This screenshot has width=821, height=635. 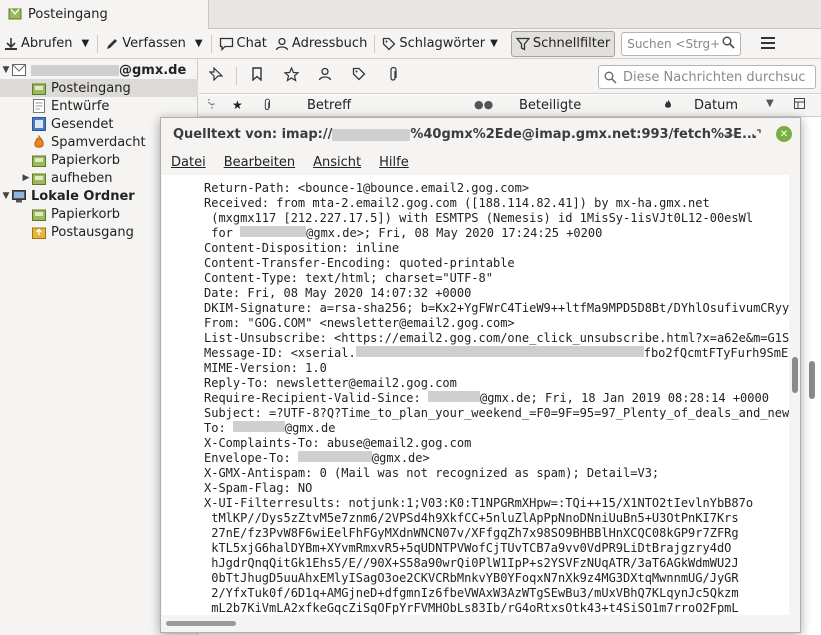 What do you see at coordinates (68, 14) in the screenshot?
I see `tab-label: Posteingang` at bounding box center [68, 14].